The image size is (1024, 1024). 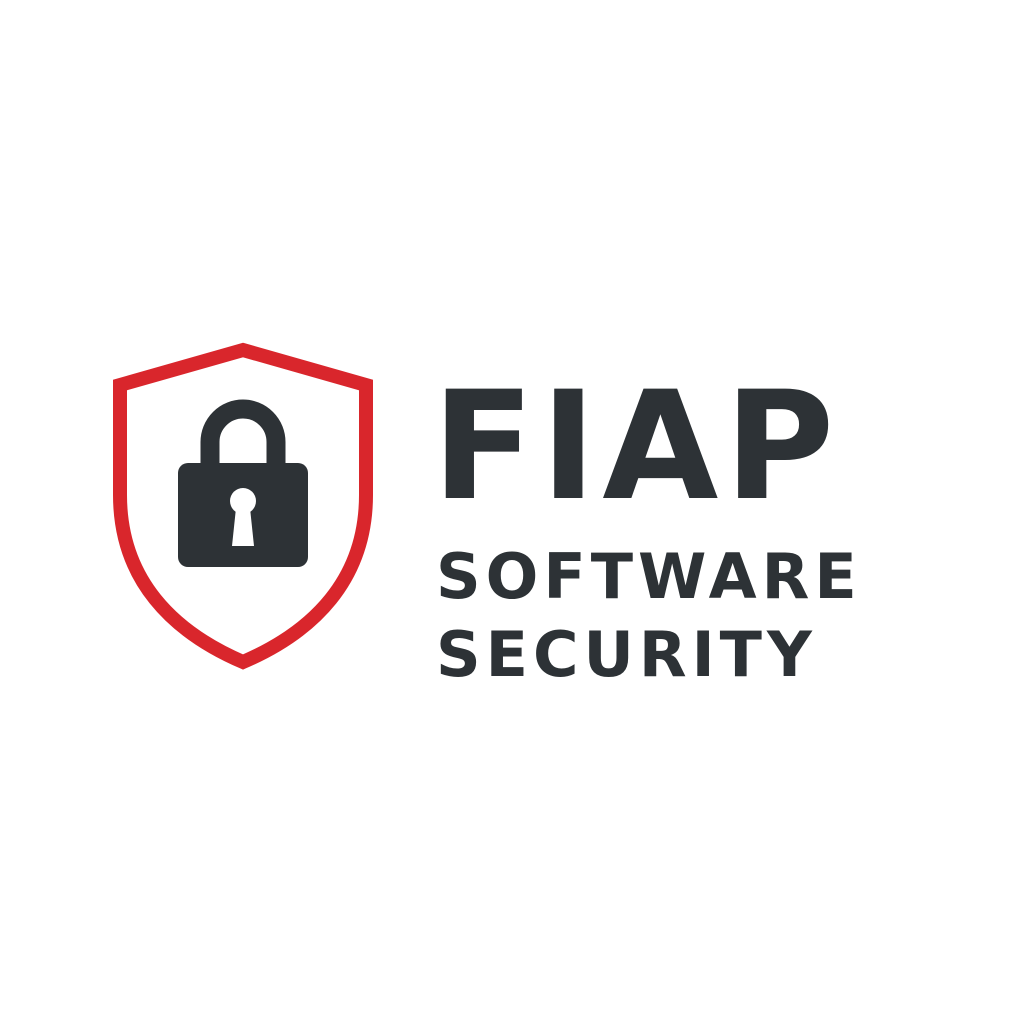 What do you see at coordinates (636, 447) in the screenshot?
I see `brand-name: FIAP` at bounding box center [636, 447].